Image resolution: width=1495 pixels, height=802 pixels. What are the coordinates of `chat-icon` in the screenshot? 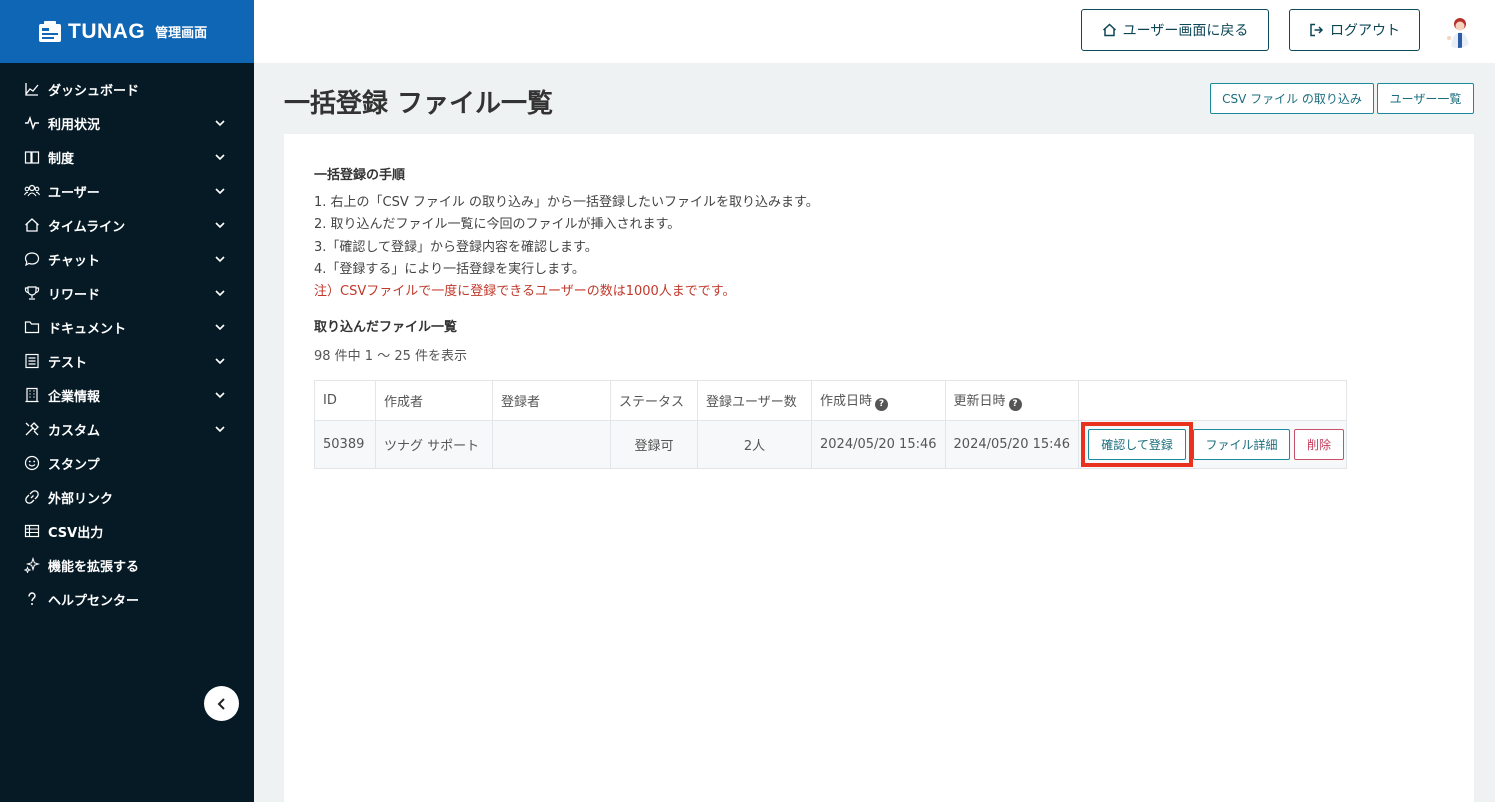 It's located at (32, 259).